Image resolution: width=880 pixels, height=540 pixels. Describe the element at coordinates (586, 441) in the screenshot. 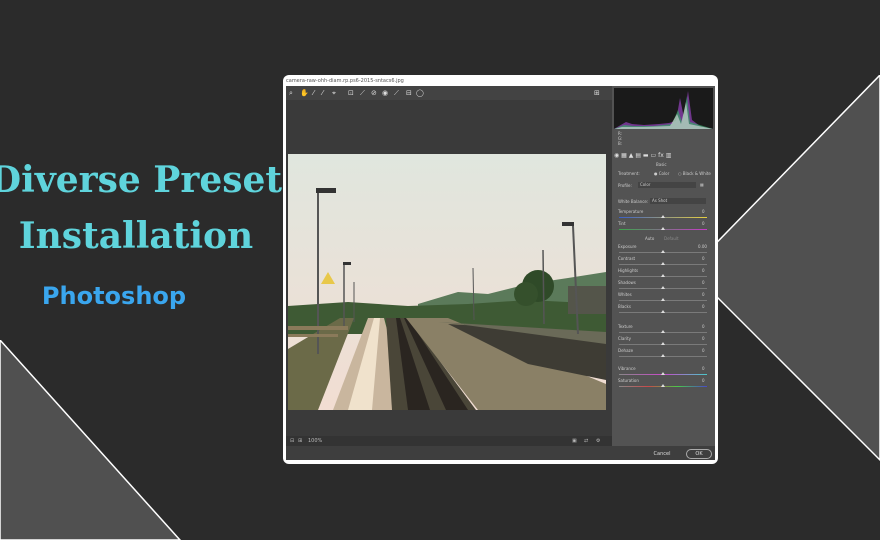

I see `swap-view-icon: ⇄` at that location.